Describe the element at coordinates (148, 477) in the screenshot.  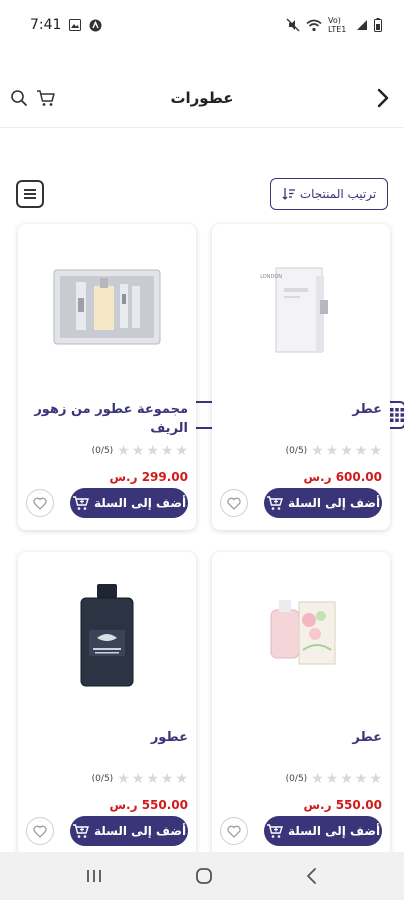
I see `product-price: 299.00 ر.س` at that location.